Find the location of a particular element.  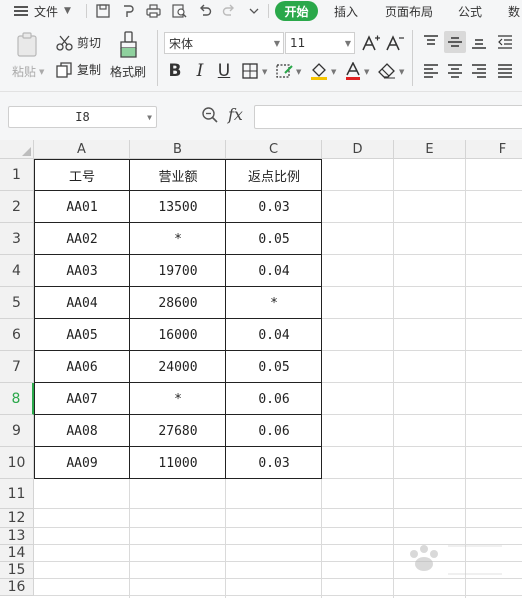

row-header-14: 14 is located at coordinates (17, 553).